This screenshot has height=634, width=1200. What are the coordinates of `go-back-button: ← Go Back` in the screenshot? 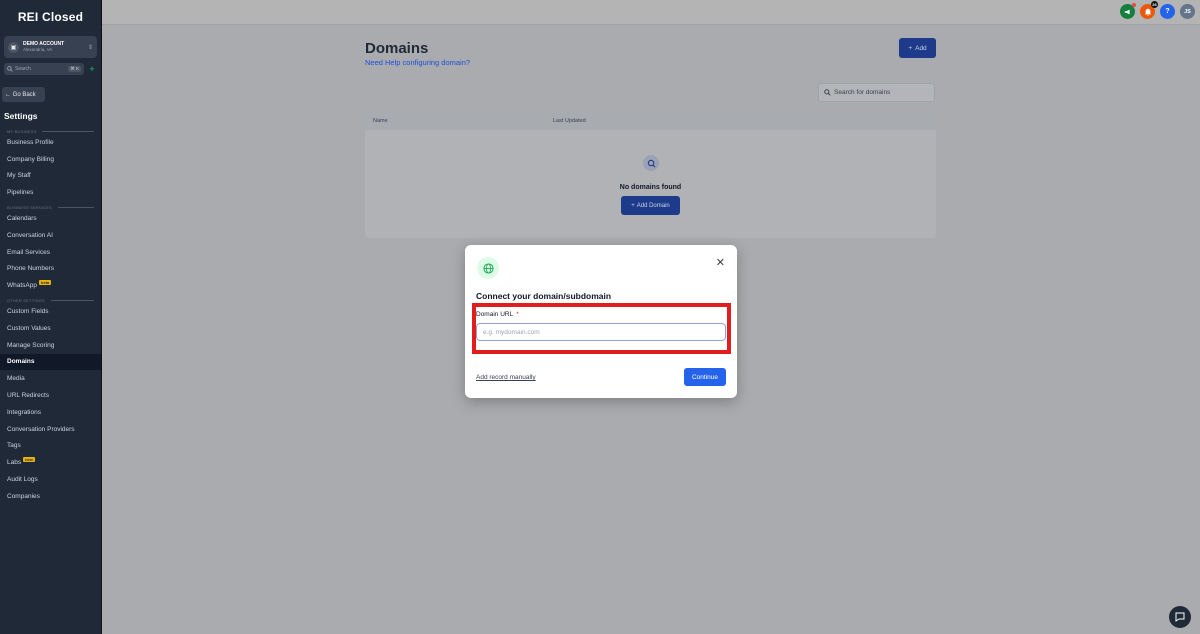 It's located at (23, 94).